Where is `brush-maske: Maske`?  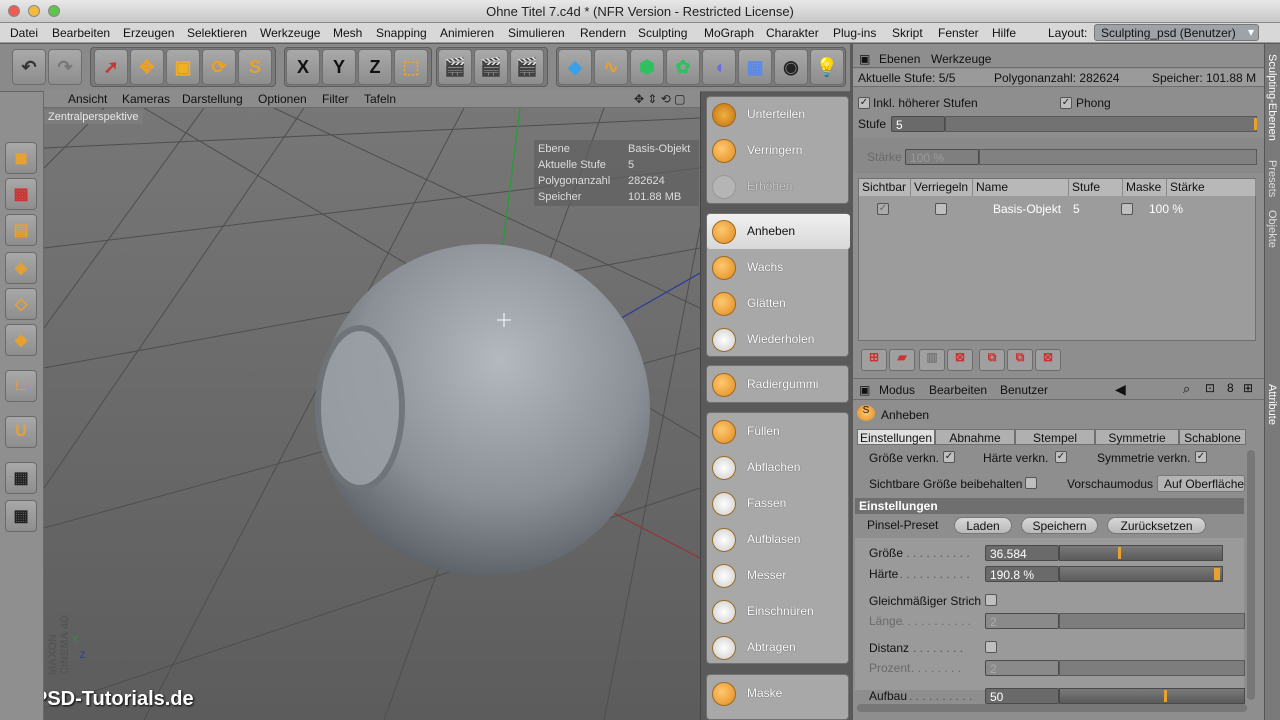
brush-maske: Maske is located at coordinates (778, 693).